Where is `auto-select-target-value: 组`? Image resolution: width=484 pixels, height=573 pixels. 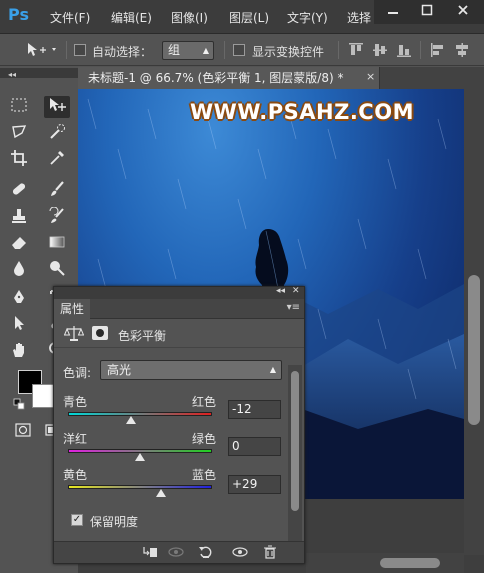
auto-select-target-value: 组 is located at coordinates (174, 50).